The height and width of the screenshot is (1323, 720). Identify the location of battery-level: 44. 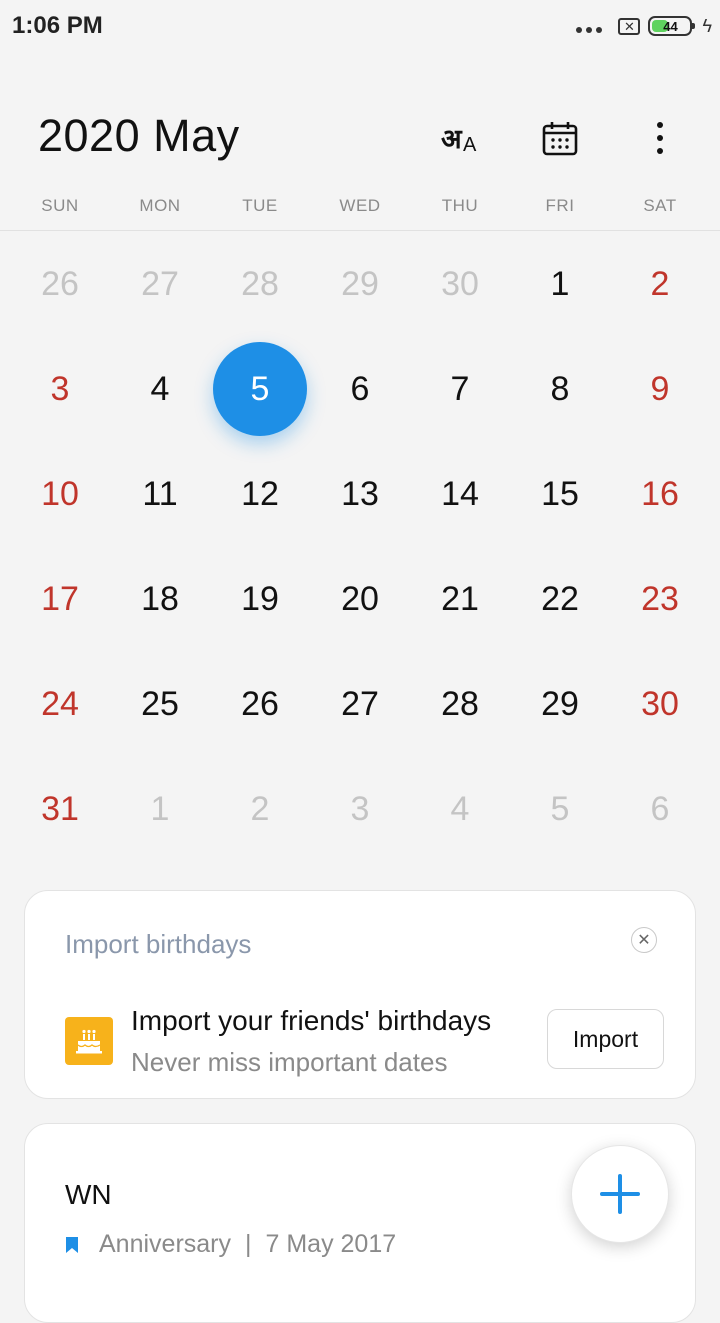
(670, 26).